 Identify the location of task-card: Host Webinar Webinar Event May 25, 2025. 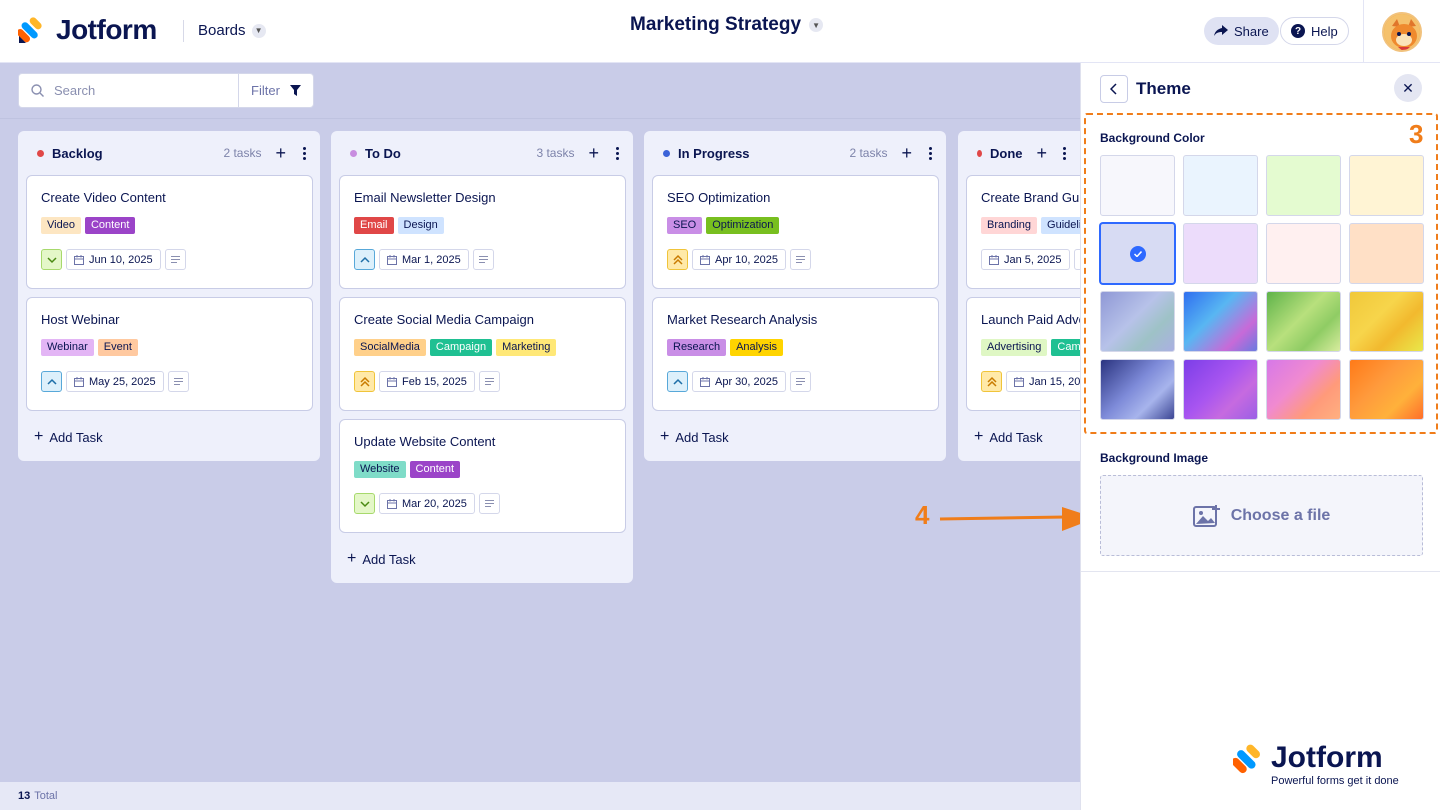
(169, 354).